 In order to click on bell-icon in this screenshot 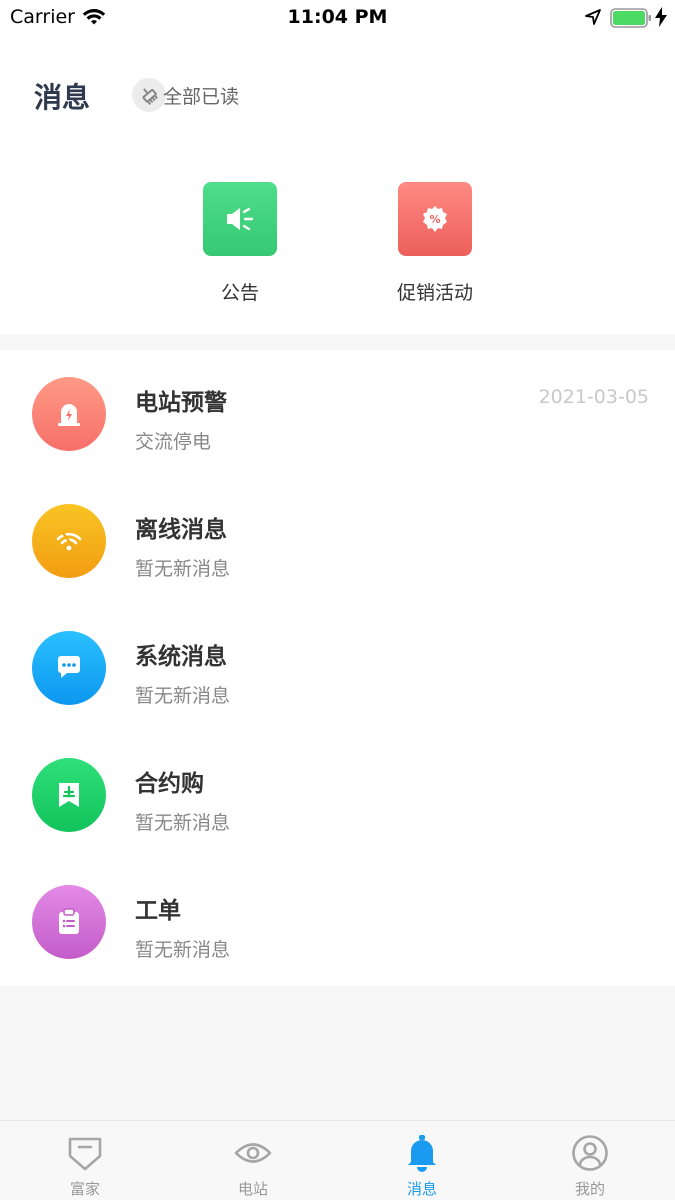, I will do `click(422, 1153)`.